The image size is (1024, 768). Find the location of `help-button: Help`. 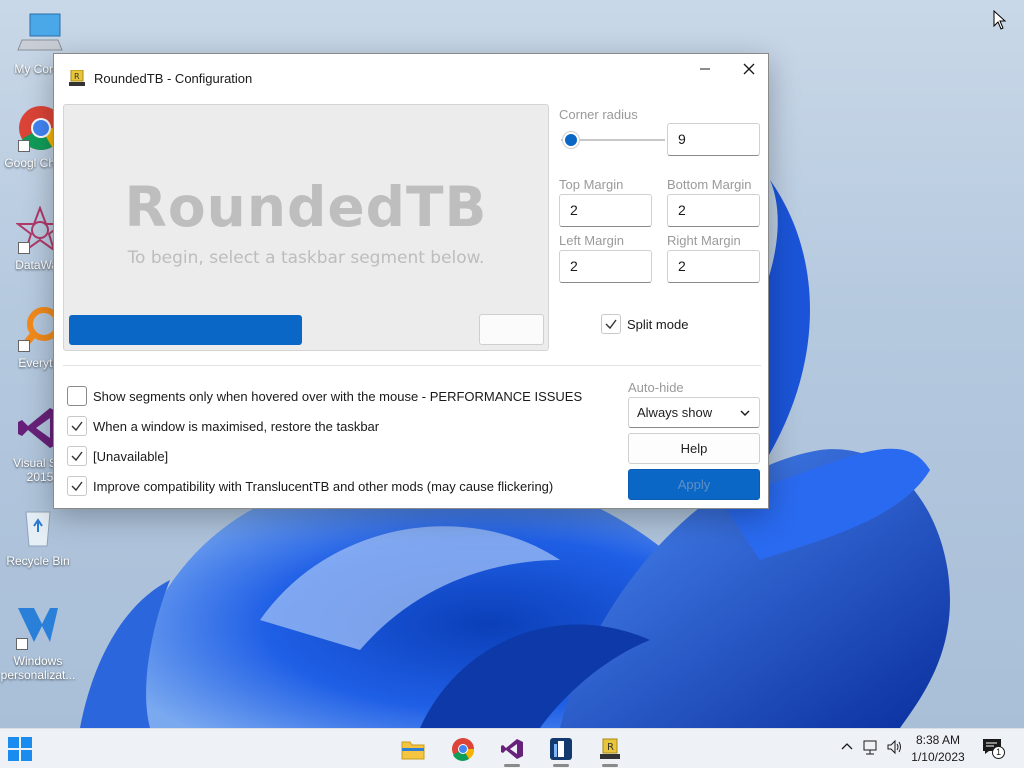

help-button: Help is located at coordinates (694, 448).